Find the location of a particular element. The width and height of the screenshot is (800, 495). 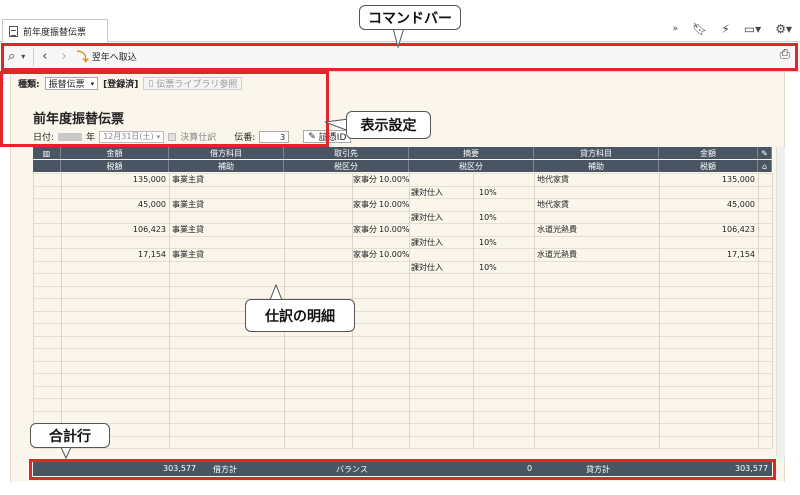

title-bar-actions: » 🔖︎ ⚡︎ ▭▾ ⚙▾ is located at coordinates (732, 29).